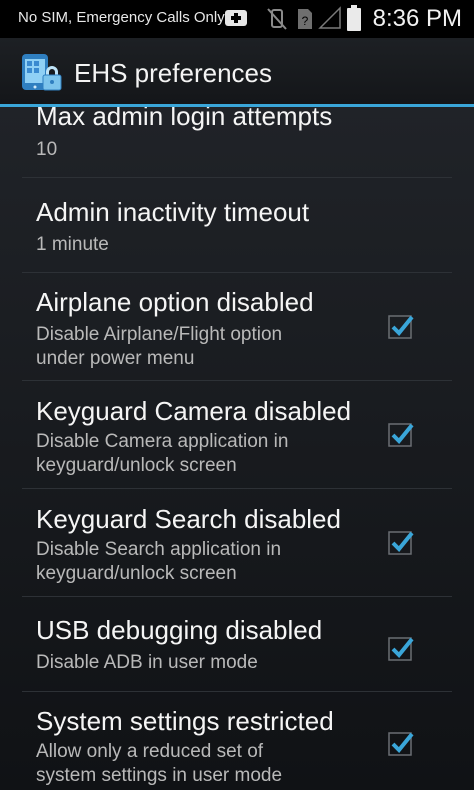 This screenshot has height=790, width=474. What do you see at coordinates (417, 18) in the screenshot?
I see `clock: 8:36 PM` at bounding box center [417, 18].